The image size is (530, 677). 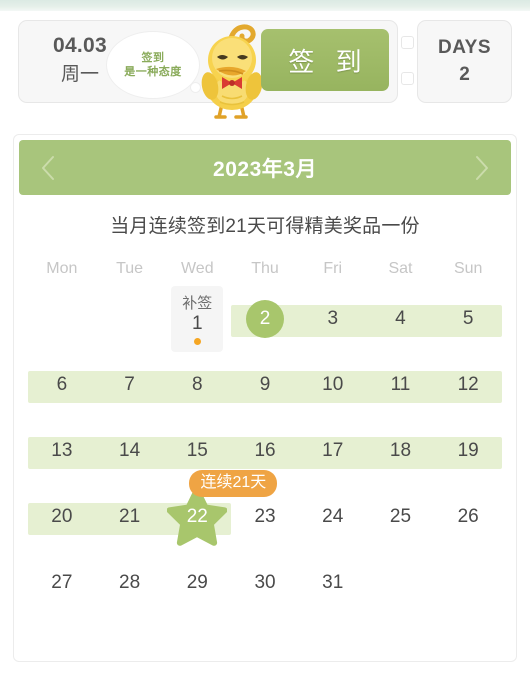 I want to click on weekday-label-fri: Fri, so click(x=333, y=268).